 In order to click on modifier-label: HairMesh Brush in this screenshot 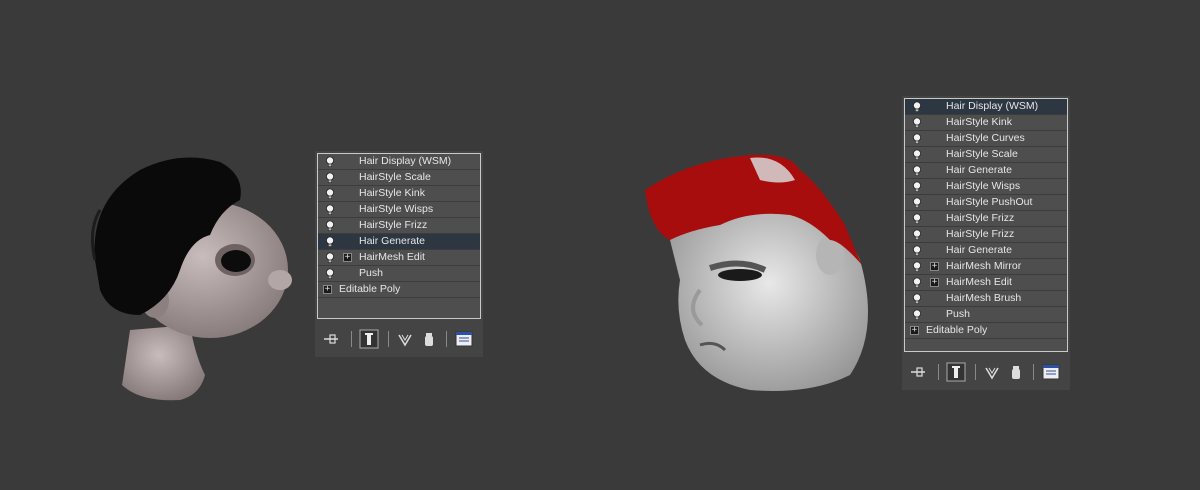, I will do `click(984, 298)`.